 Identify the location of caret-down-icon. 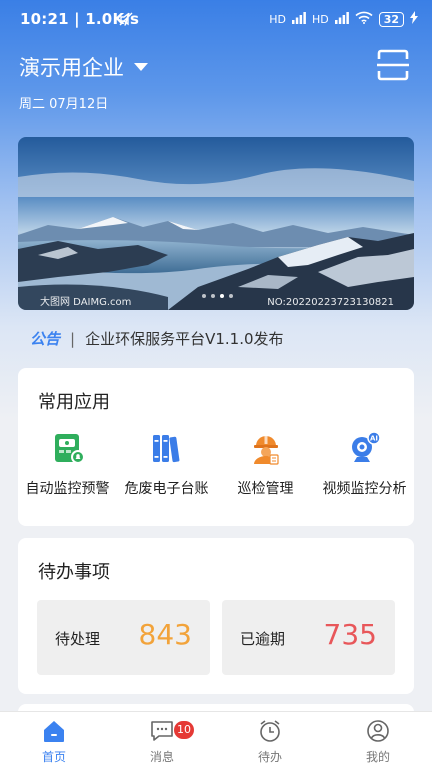
(141, 67).